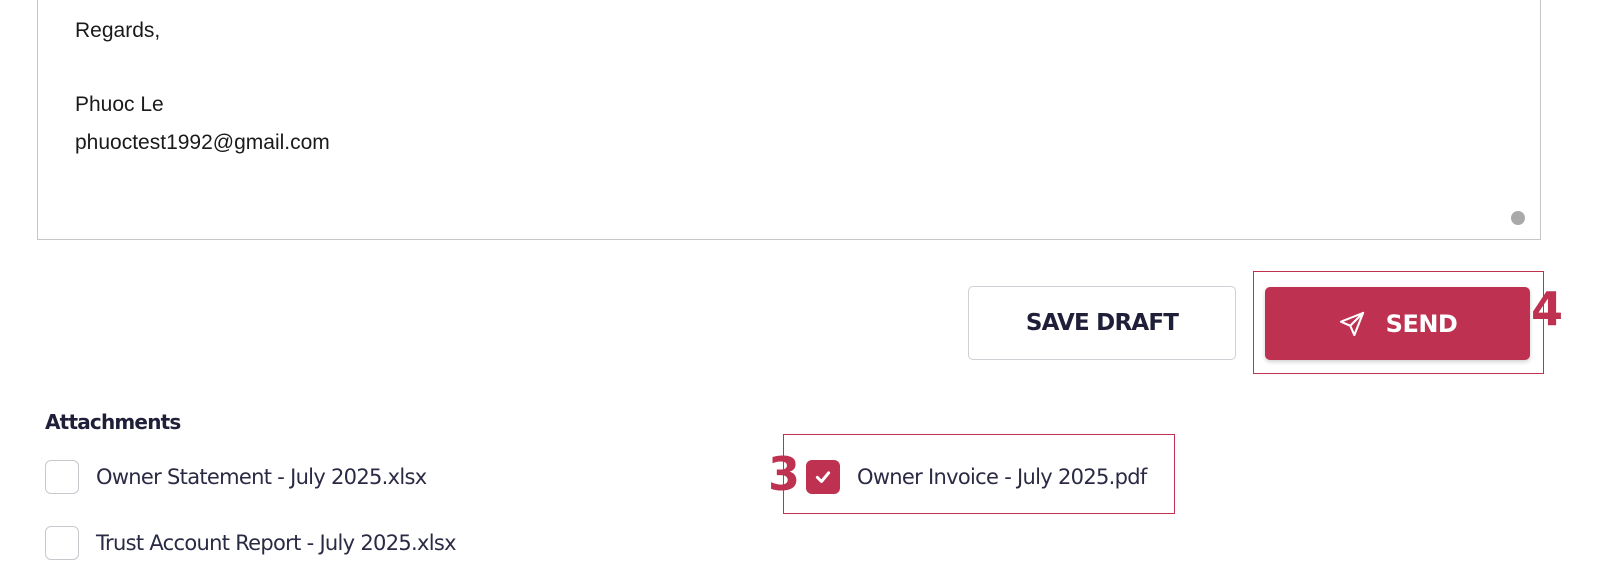 The width and height of the screenshot is (1600, 580). I want to click on message-line-name: Phuoc Le, so click(119, 104).